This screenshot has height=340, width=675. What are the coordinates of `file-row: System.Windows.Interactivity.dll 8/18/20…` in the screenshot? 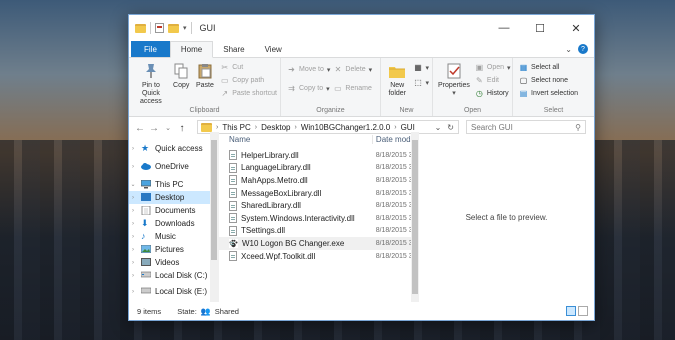 It's located at (319, 218).